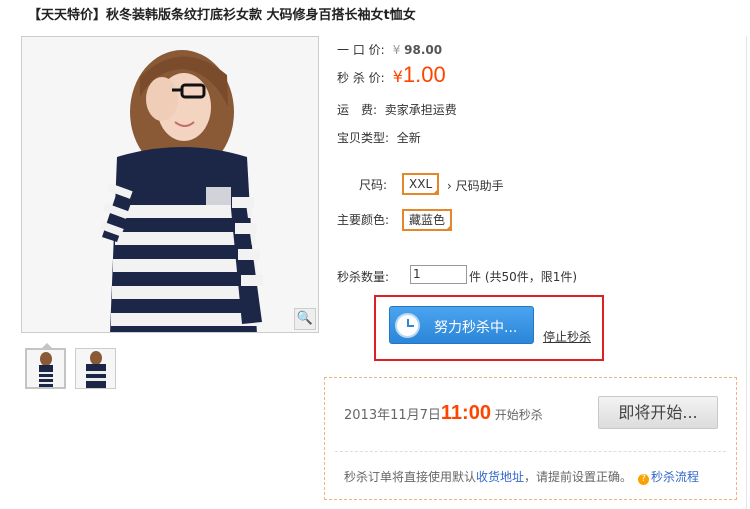  What do you see at coordinates (475, 185) in the screenshot?
I see `size-helper-link: › 尺码助手` at bounding box center [475, 185].